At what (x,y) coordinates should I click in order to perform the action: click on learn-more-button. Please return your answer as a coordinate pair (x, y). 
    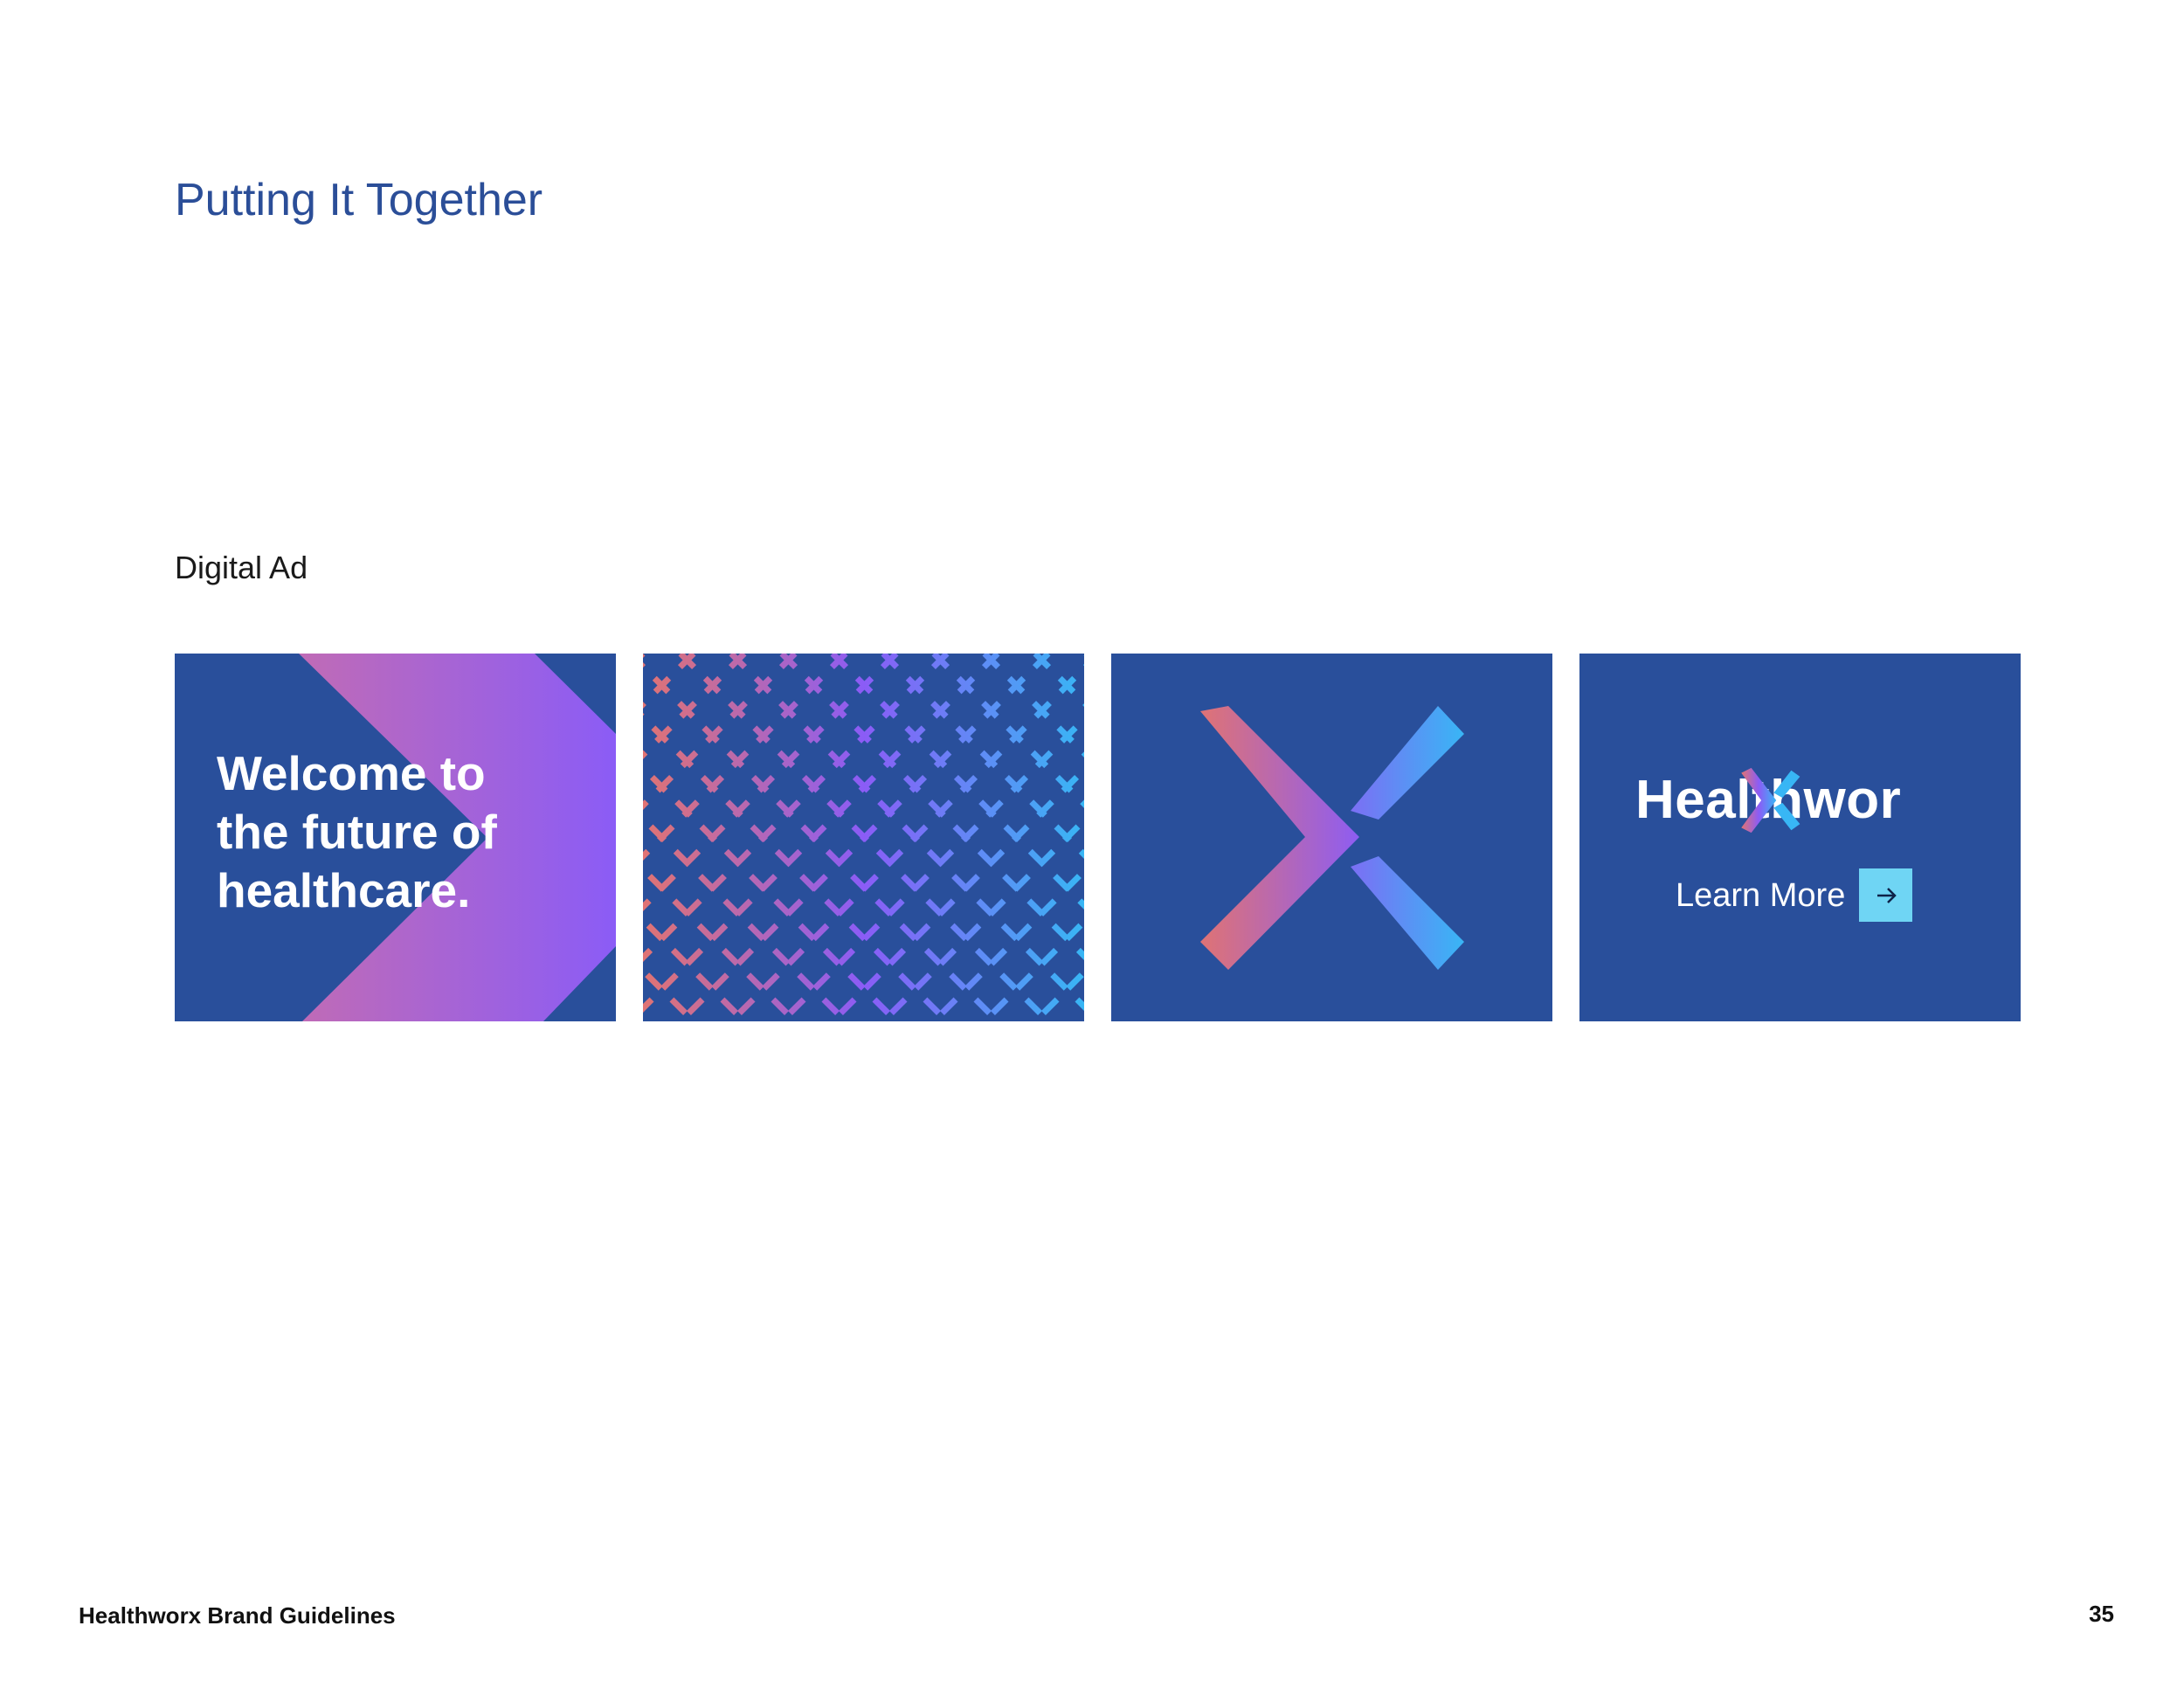
    Looking at the image, I should click on (1886, 895).